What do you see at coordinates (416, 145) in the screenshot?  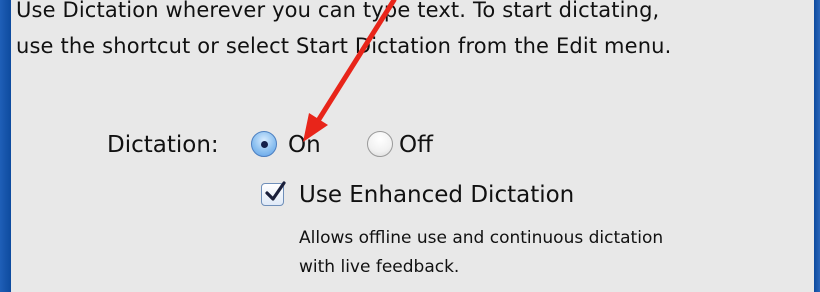 I see `dictation-off-label: Off` at bounding box center [416, 145].